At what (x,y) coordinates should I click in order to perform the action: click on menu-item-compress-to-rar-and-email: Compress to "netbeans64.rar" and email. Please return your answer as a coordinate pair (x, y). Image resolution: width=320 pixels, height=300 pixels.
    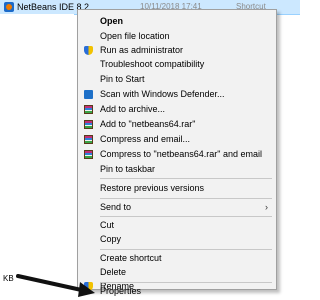
    Looking at the image, I should click on (177, 154).